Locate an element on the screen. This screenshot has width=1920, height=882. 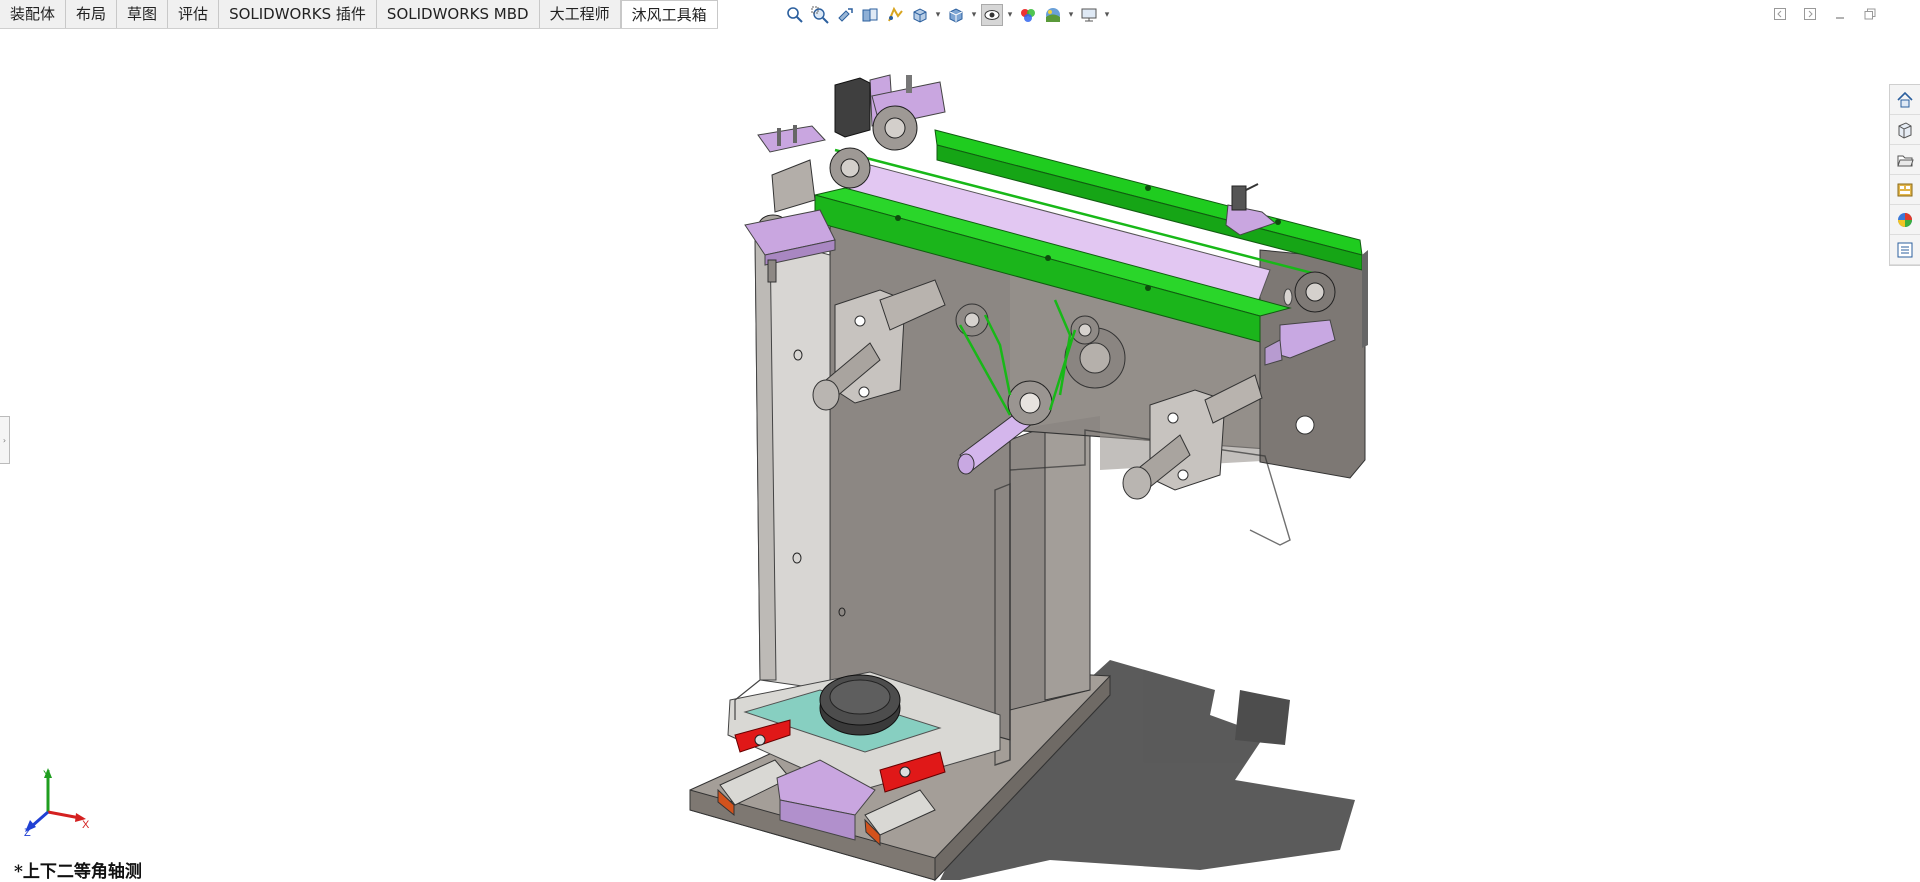
tile-left-icon is located at coordinates (1780, 14).